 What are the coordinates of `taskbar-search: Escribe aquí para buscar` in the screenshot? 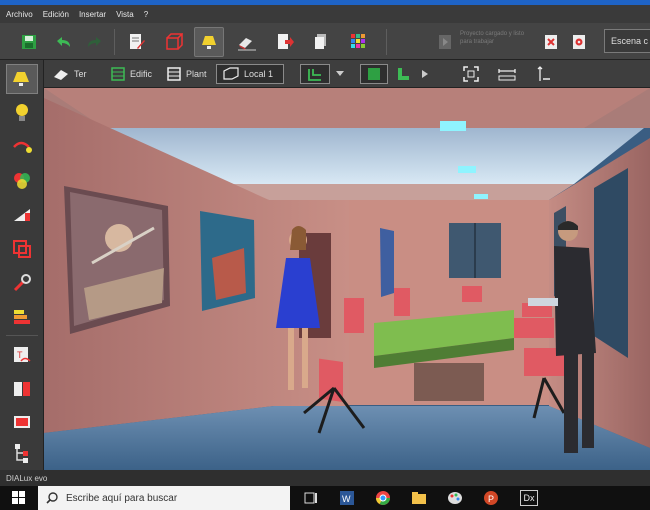 It's located at (164, 498).